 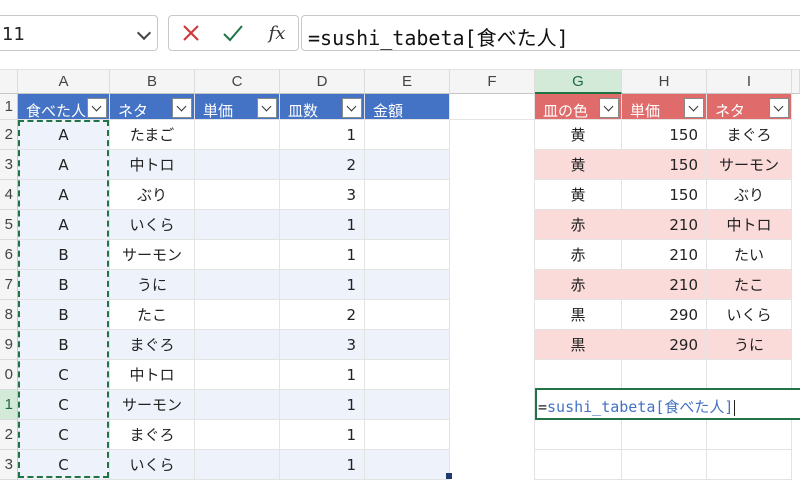 I want to click on table2-header-cell: 皿の色, so click(x=578, y=107).